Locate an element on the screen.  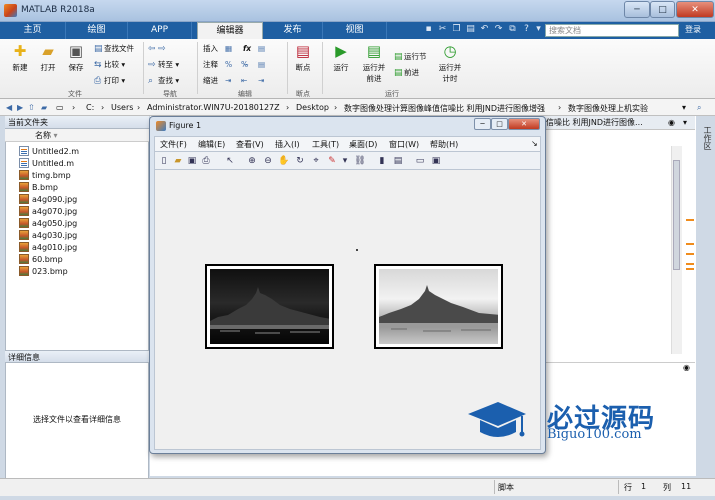
command-window-options-icon: ◉ is located at coordinates (686, 367).